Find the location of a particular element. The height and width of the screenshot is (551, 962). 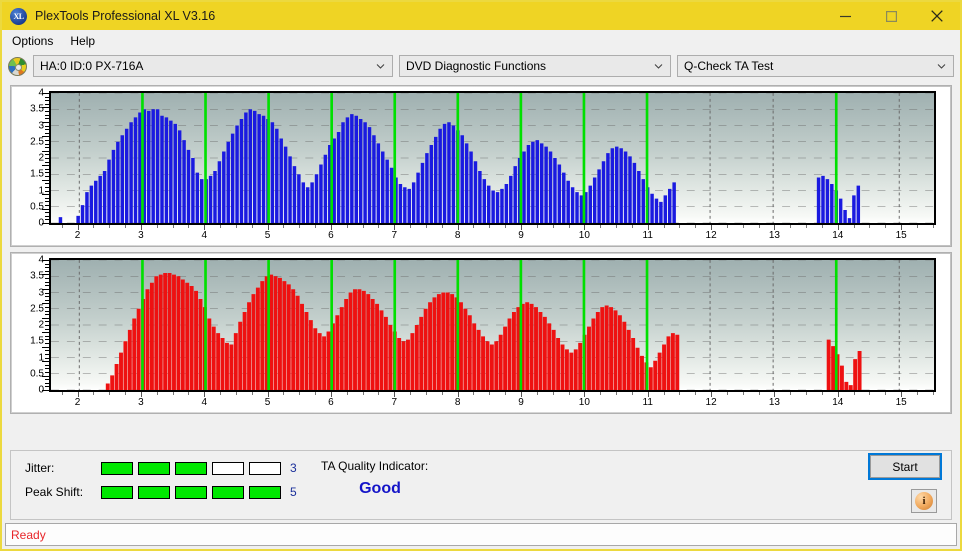

function-select: DVD Diagnostic Functions is located at coordinates (535, 66).